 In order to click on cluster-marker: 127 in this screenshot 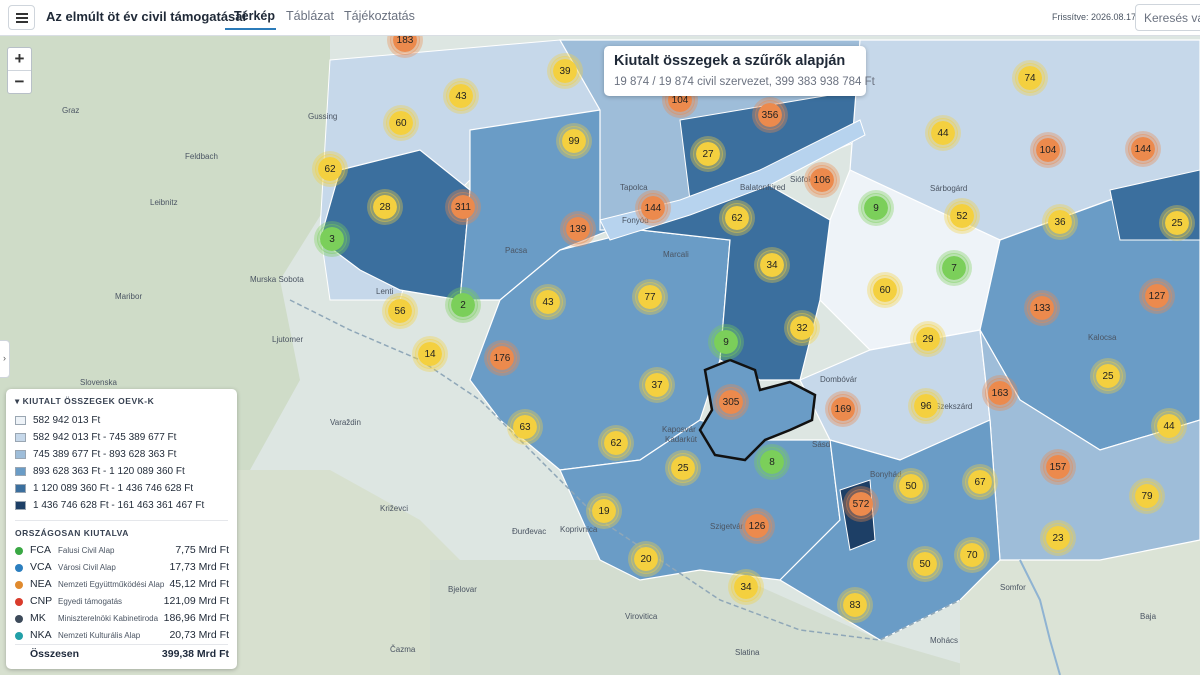, I will do `click(1157, 296)`.